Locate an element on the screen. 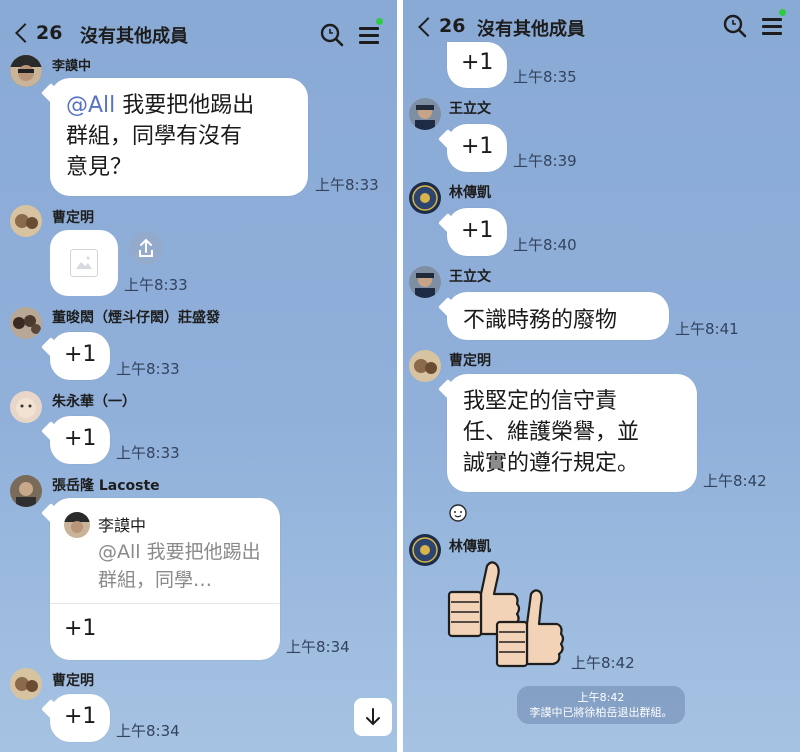 This screenshot has height=752, width=800. message-bubble: 不識時務的廢物 is located at coordinates (553, 316).